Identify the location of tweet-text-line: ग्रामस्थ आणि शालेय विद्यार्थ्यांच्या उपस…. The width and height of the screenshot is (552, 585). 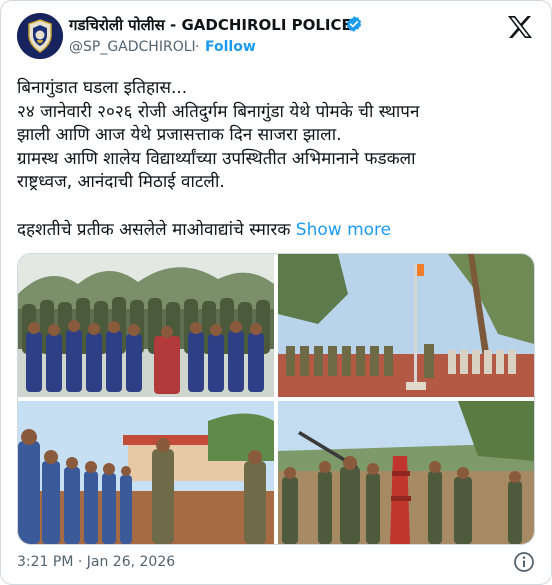
(216, 158).